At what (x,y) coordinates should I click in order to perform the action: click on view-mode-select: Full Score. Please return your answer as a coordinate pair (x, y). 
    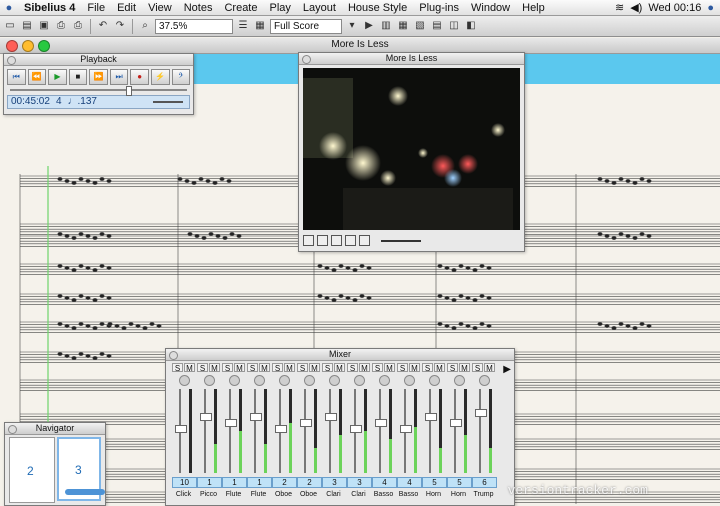
    Looking at the image, I should click on (306, 26).